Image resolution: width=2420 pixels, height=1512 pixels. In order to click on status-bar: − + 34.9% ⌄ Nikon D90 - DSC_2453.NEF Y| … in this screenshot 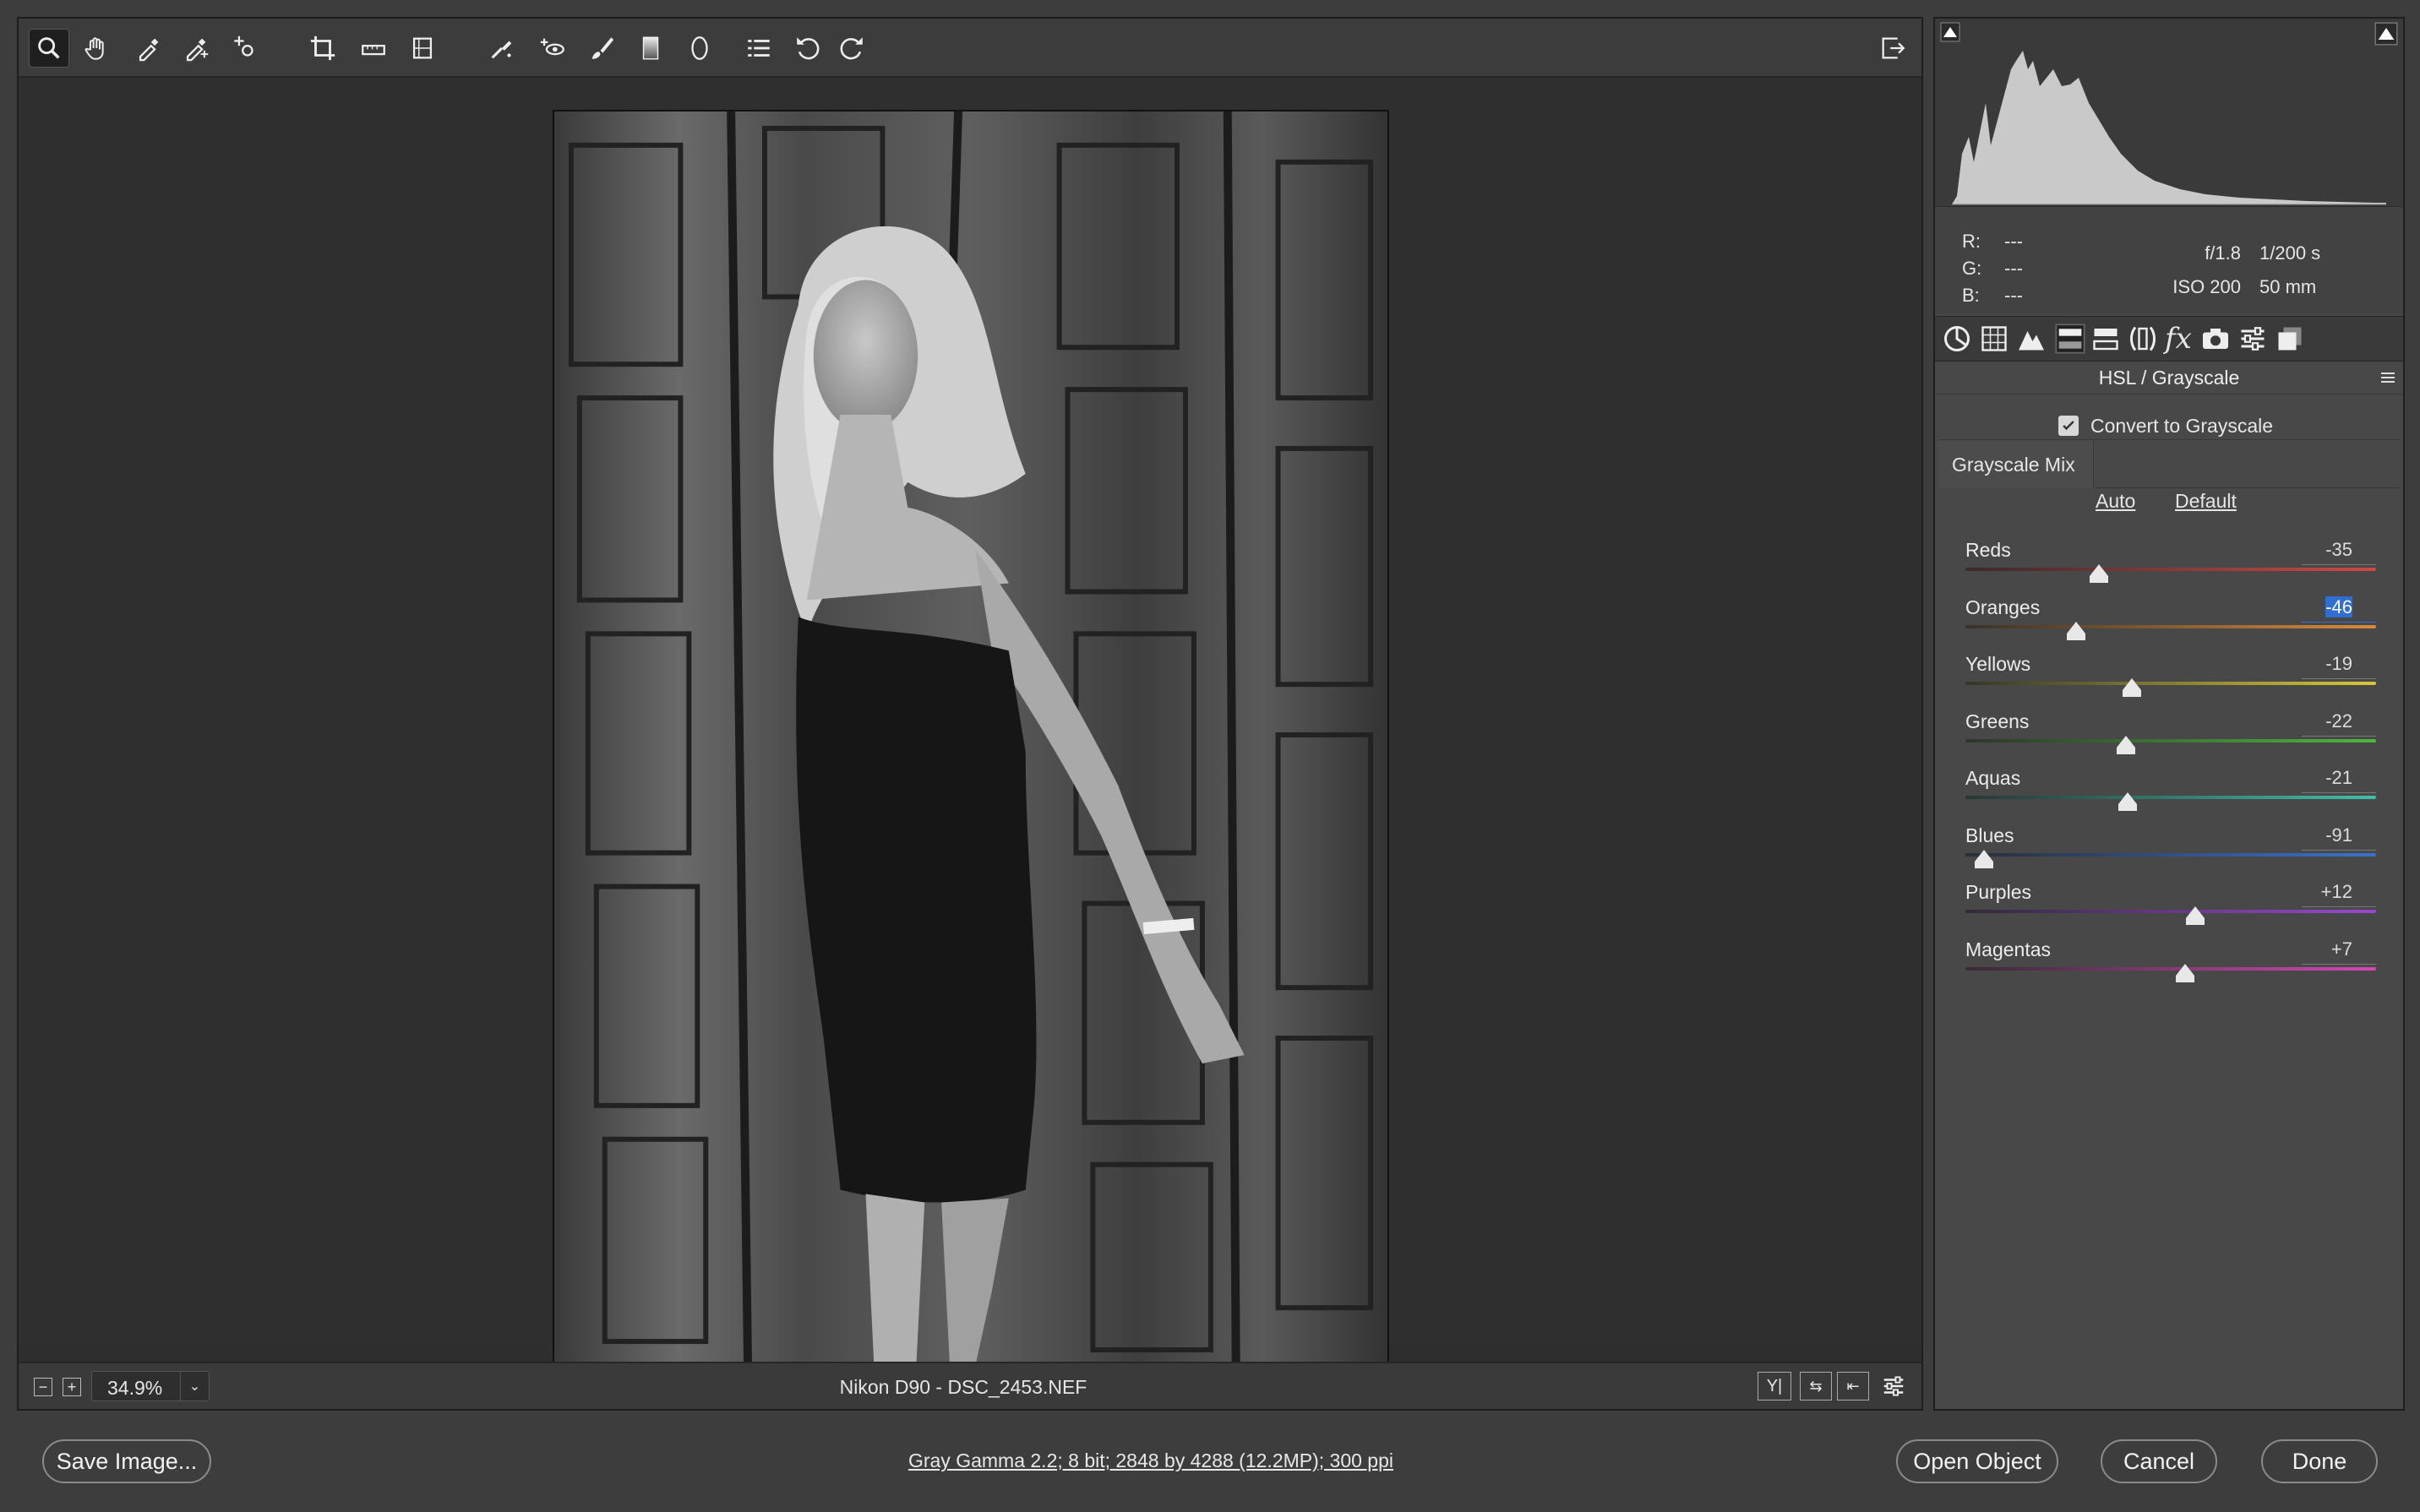, I will do `click(970, 1385)`.